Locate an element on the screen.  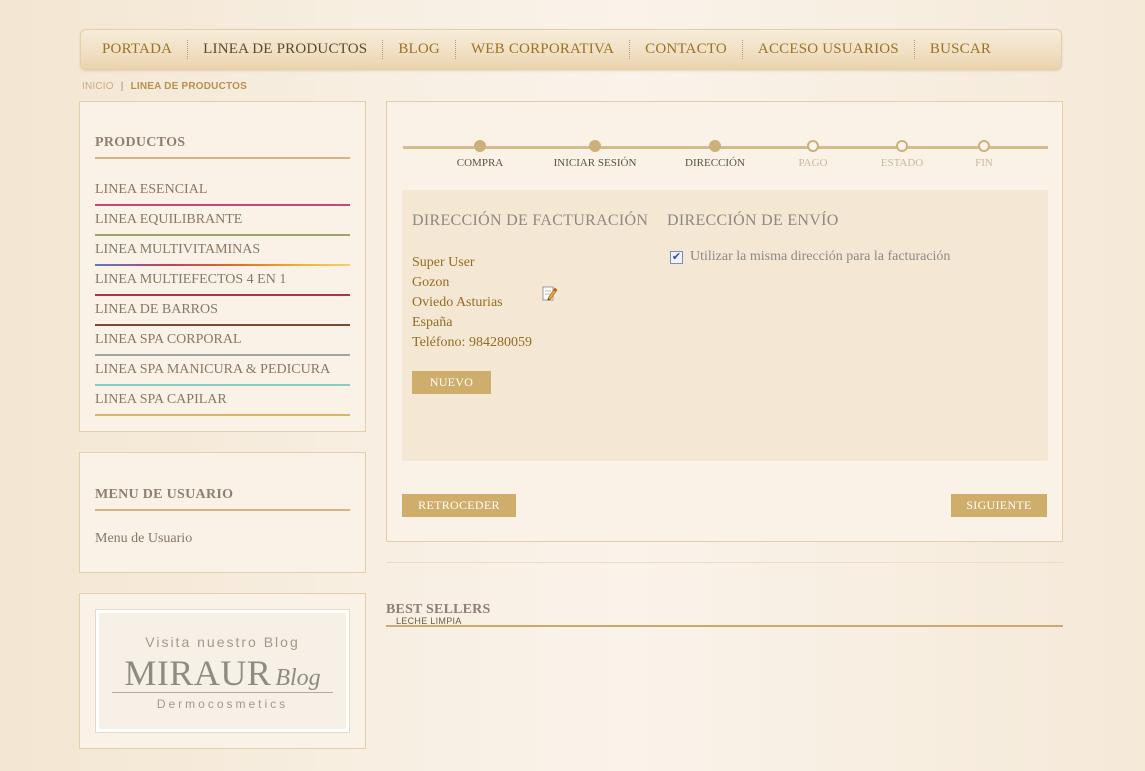
address-region: Oviedo Asturias is located at coordinates (457, 302).